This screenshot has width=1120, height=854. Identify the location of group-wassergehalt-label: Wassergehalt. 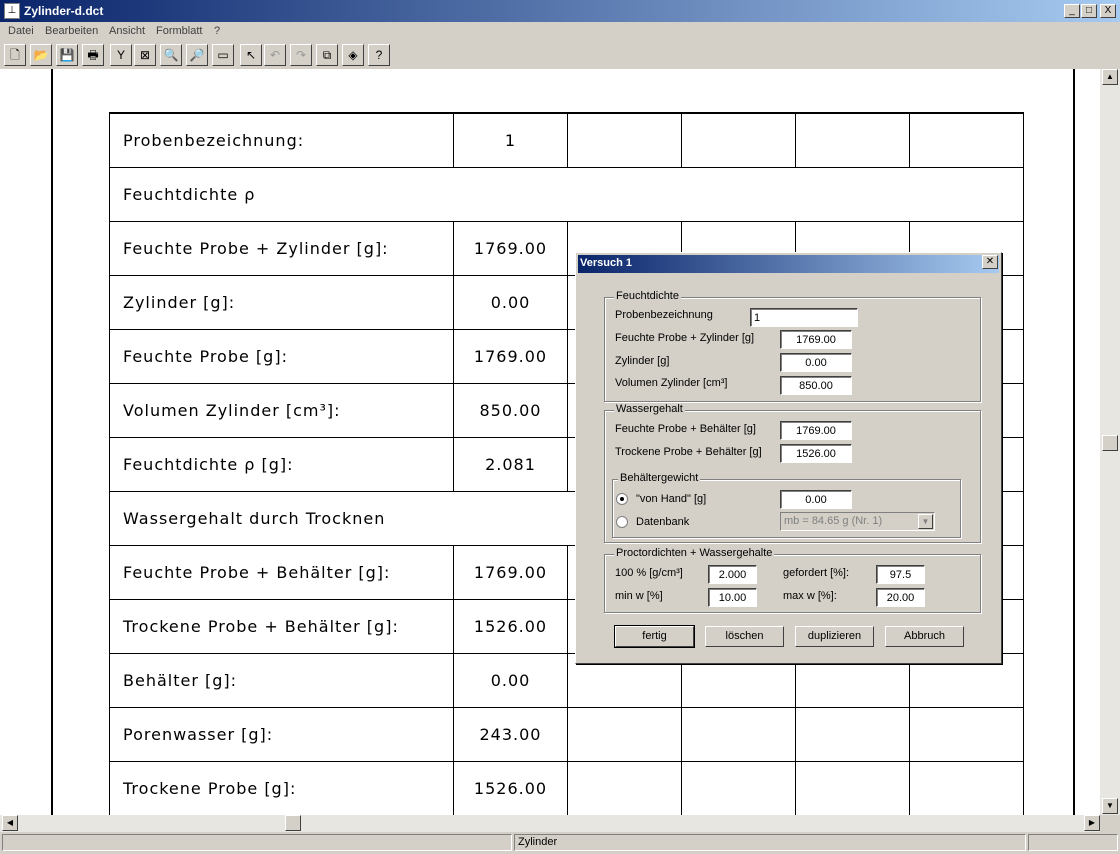
(649, 409).